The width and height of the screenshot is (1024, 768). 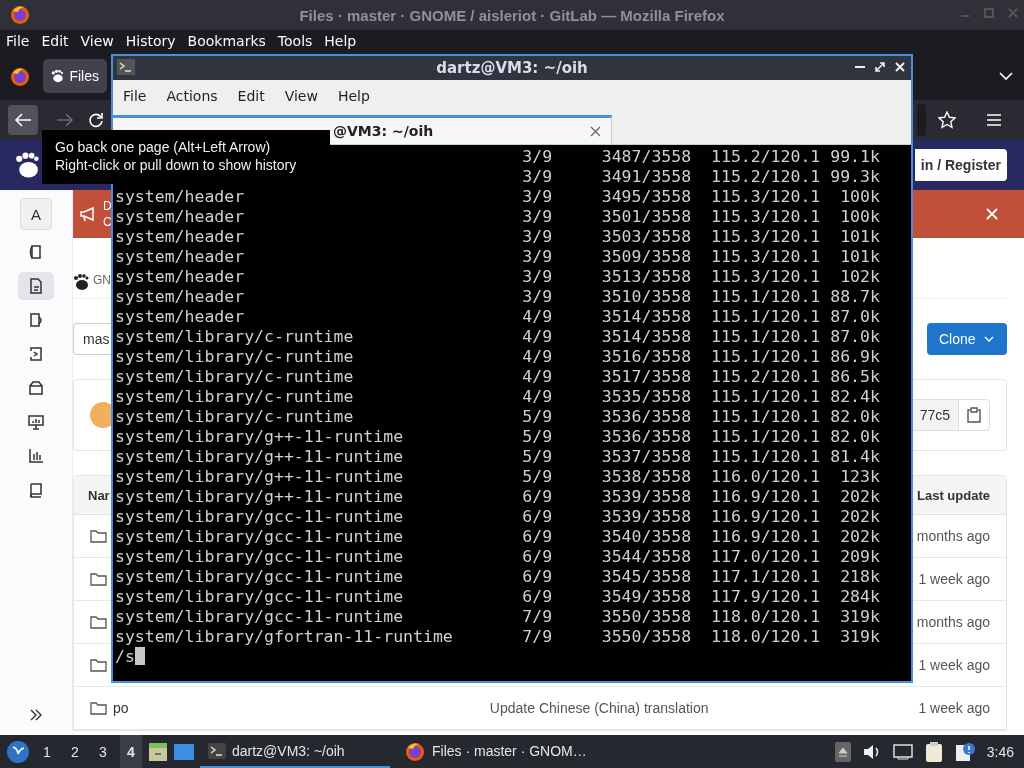 I want to click on workspace-button: 4, so click(x=131, y=751).